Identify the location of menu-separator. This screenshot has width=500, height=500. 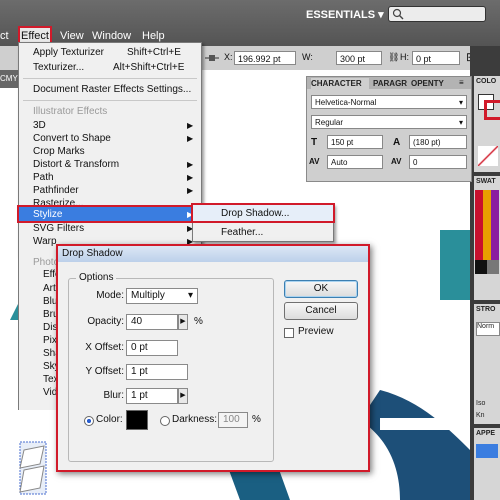
(110, 78).